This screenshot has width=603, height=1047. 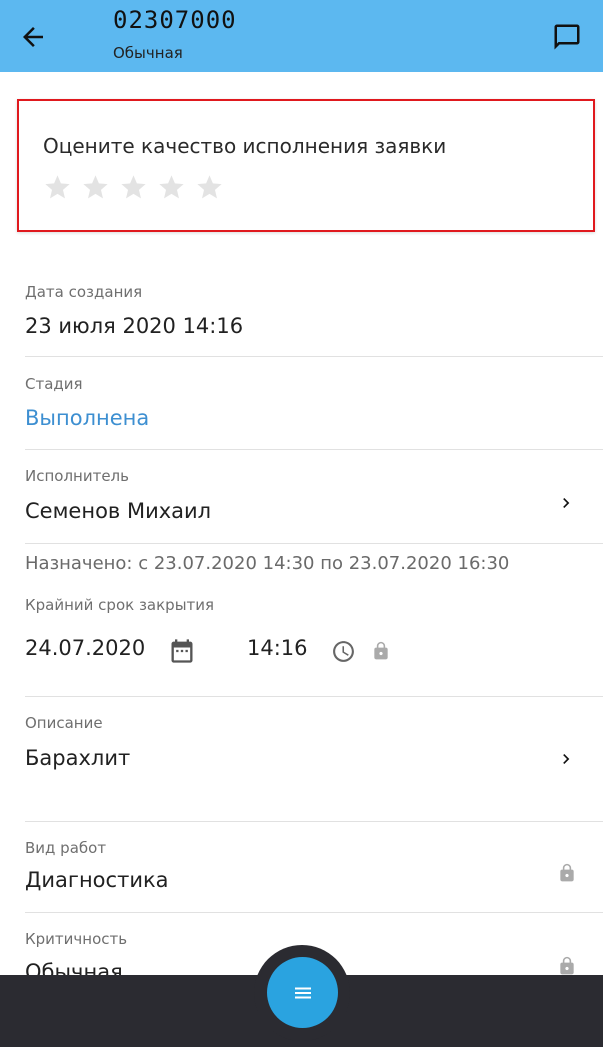 I want to click on chat-button, so click(x=567, y=37).